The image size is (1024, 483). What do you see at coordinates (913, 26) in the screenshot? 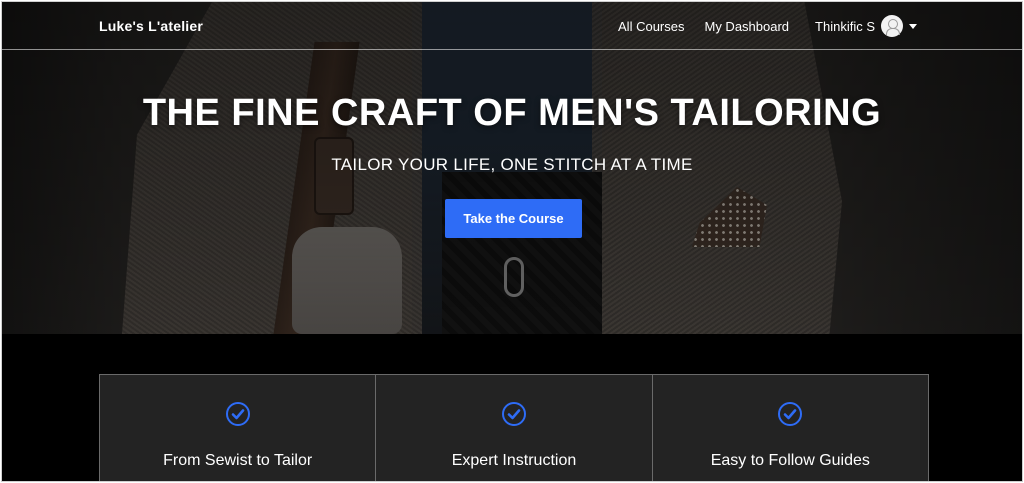
I see `chevron-down-icon` at bounding box center [913, 26].